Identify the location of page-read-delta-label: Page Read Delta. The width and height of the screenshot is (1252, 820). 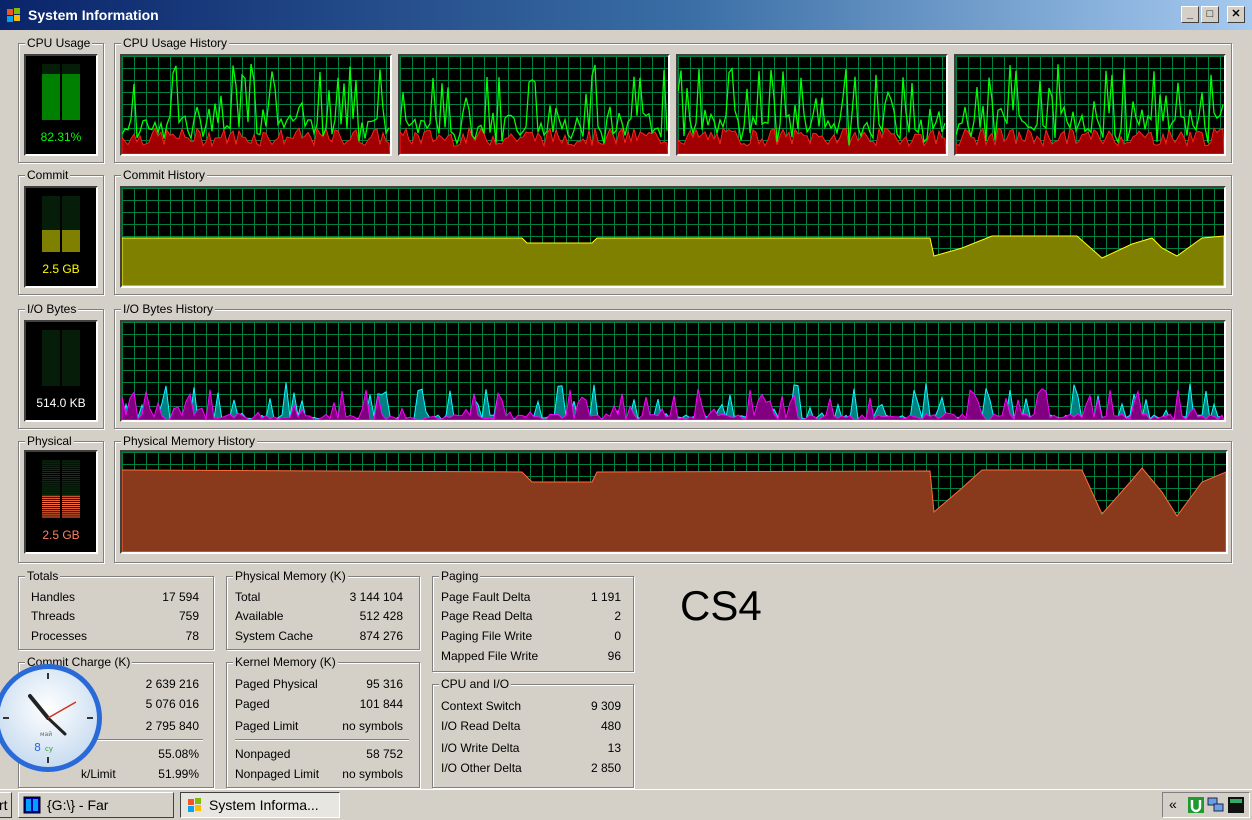
(487, 616).